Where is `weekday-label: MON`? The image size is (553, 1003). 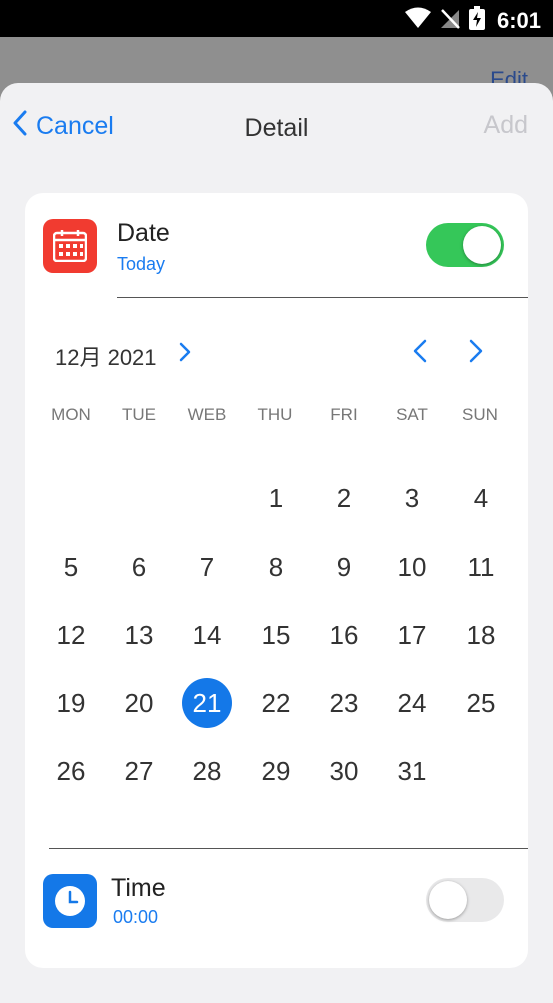 weekday-label: MON is located at coordinates (71, 414).